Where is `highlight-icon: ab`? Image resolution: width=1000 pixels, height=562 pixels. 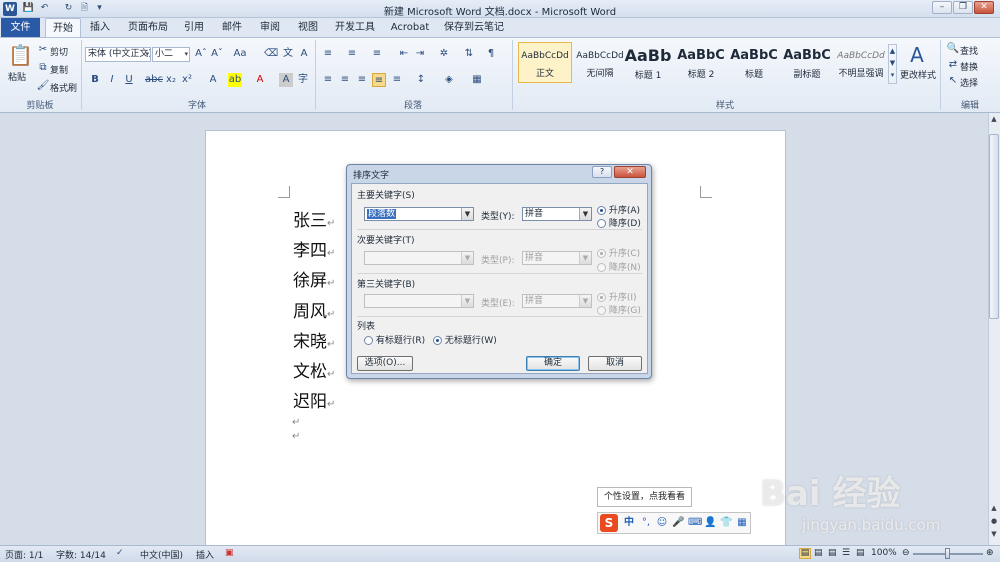
highlight-icon: ab is located at coordinates (235, 80).